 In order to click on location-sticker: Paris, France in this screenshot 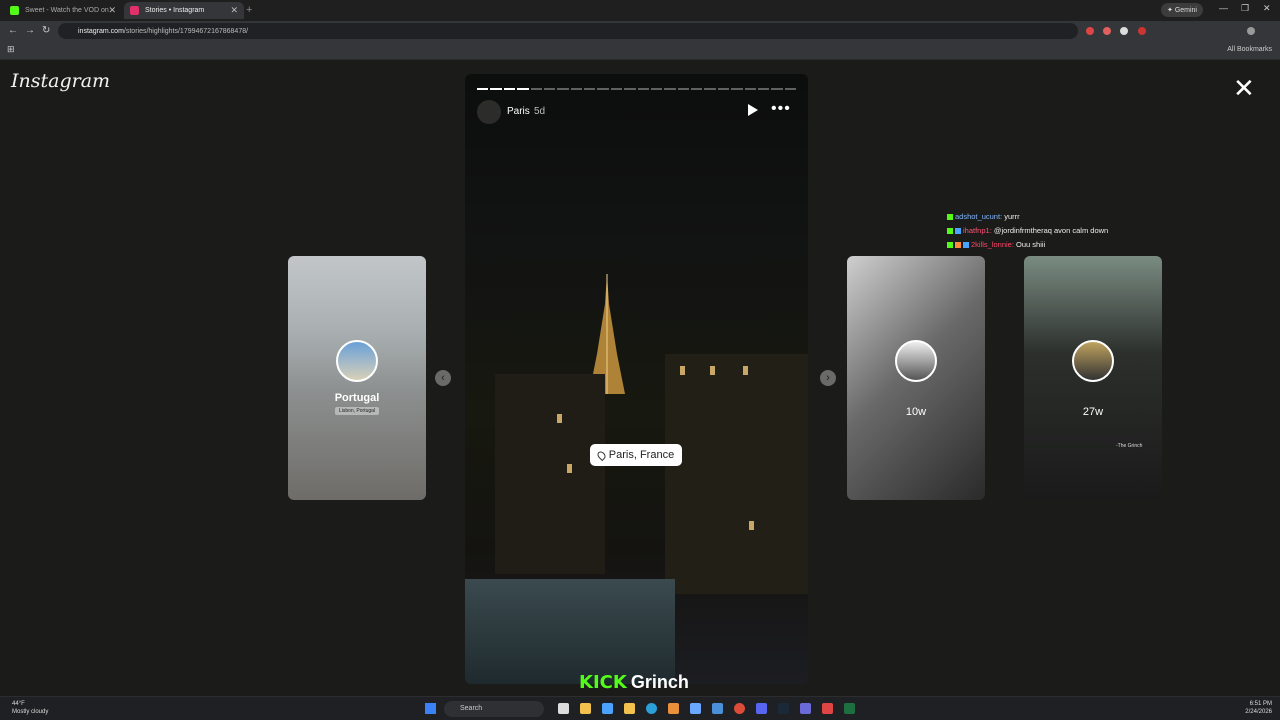, I will do `click(636, 455)`.